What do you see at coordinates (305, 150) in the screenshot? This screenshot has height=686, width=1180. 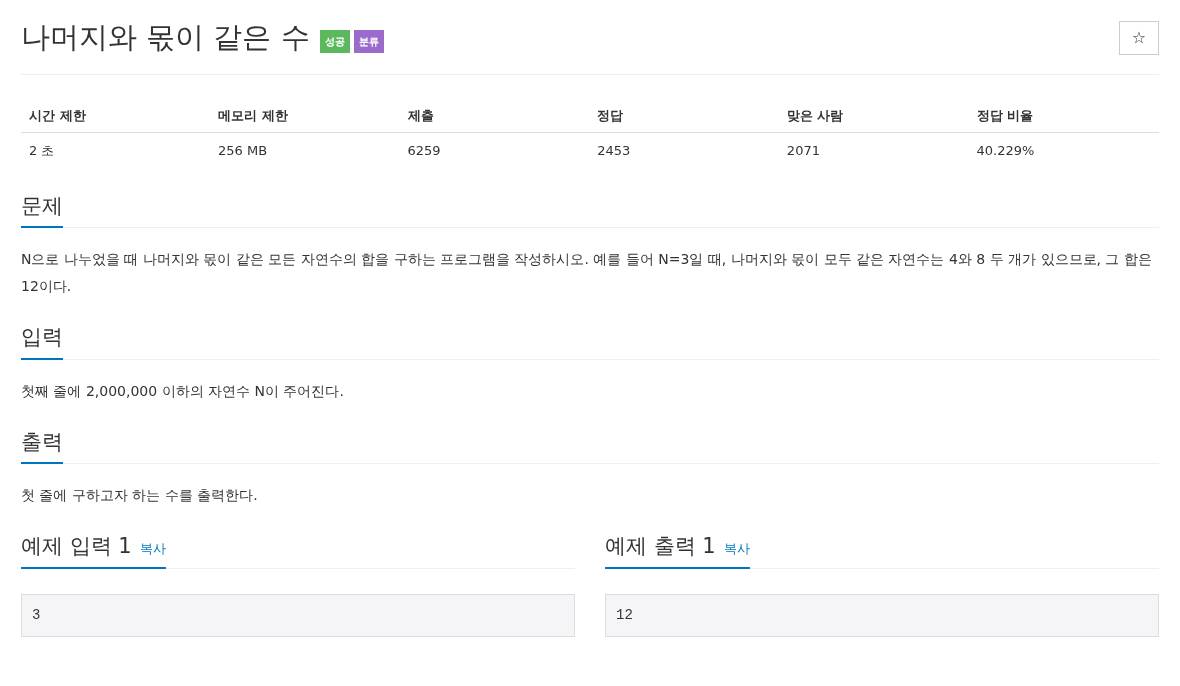 I see `table-cell: 256 MB` at bounding box center [305, 150].